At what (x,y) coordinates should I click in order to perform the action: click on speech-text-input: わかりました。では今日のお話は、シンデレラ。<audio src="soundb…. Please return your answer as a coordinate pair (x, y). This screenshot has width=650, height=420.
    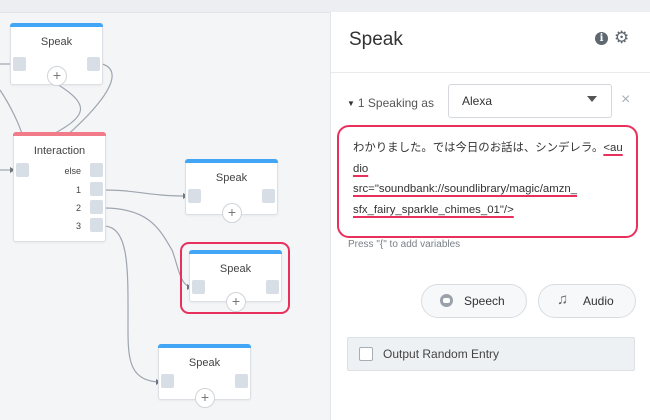
    Looking at the image, I should click on (487, 181).